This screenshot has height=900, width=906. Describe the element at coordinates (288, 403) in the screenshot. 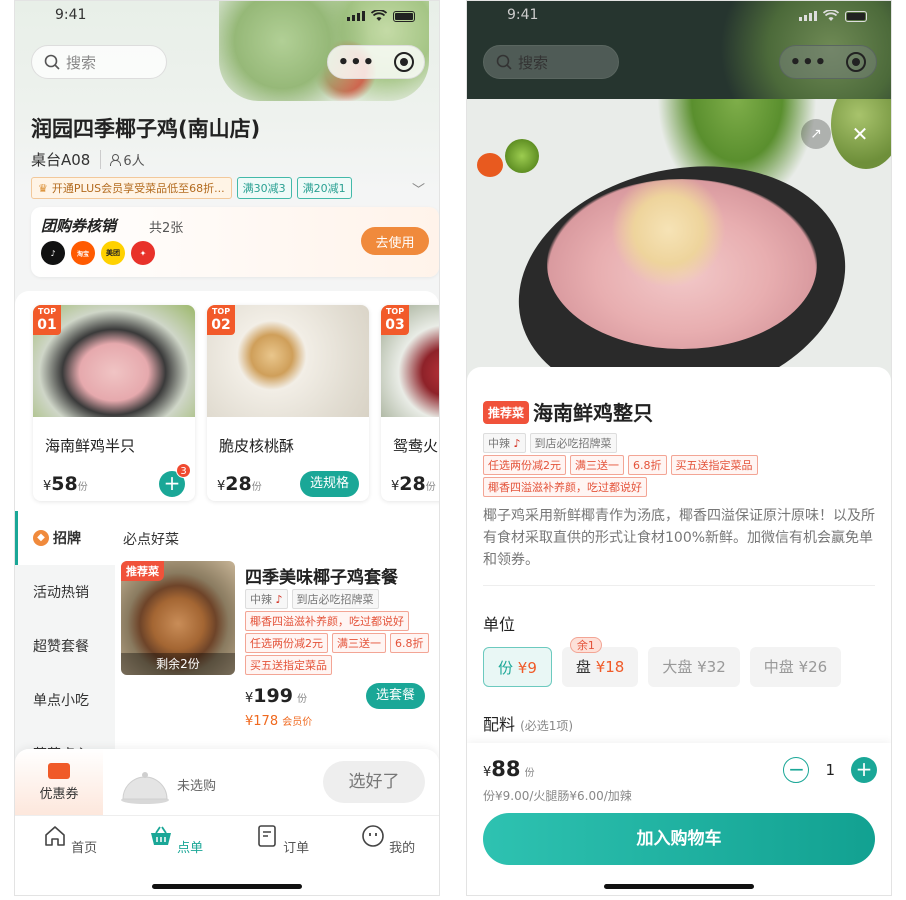

I see `top-dish-card: TOP 02 脆皮核桃酥 ¥28份 选规格` at that location.